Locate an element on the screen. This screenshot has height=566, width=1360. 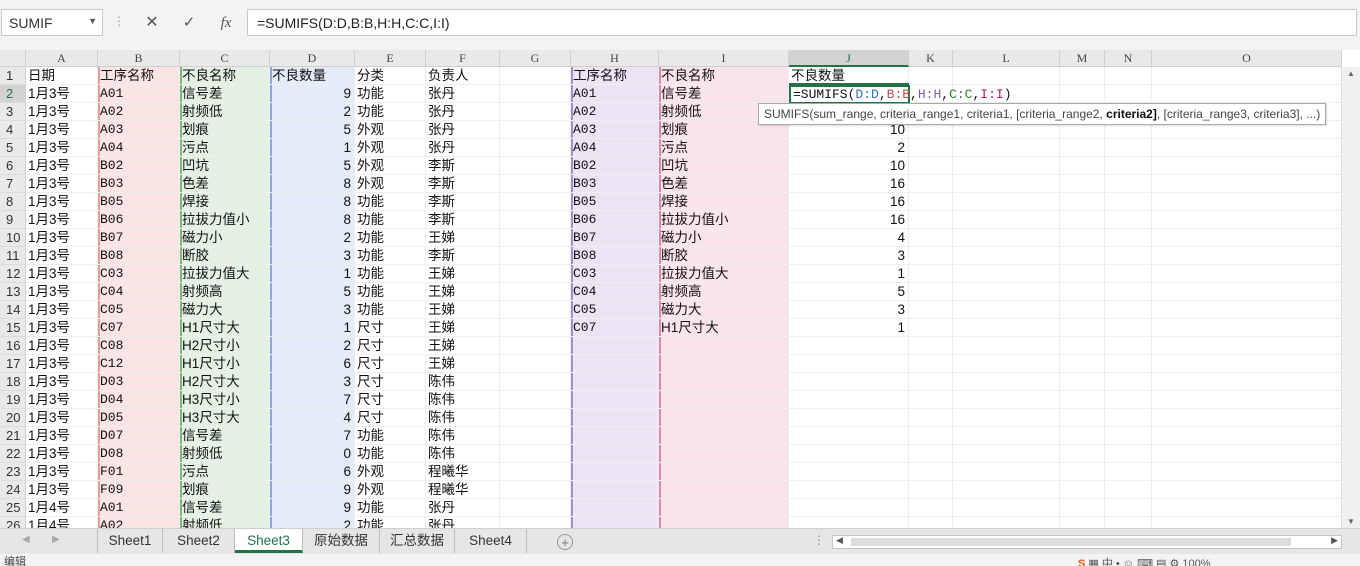
cell-e22: 功能 is located at coordinates (390, 454).